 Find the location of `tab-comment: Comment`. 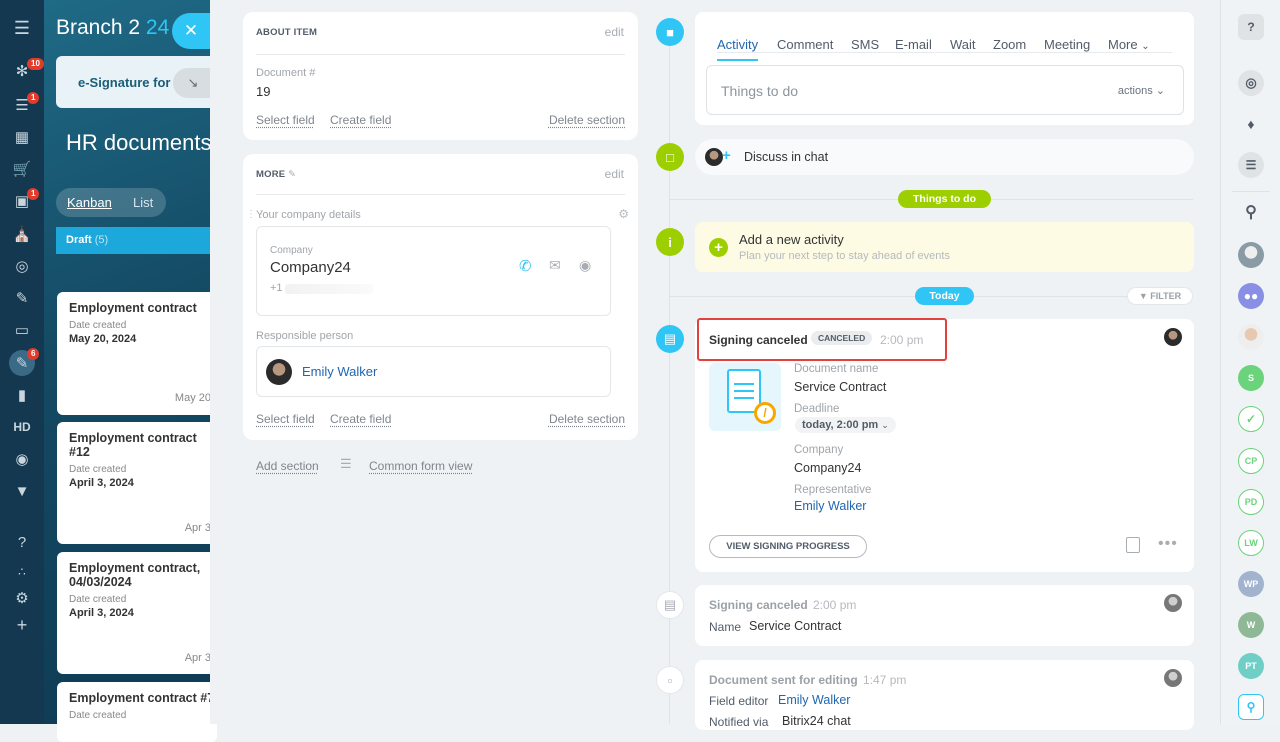

tab-comment: Comment is located at coordinates (805, 44).